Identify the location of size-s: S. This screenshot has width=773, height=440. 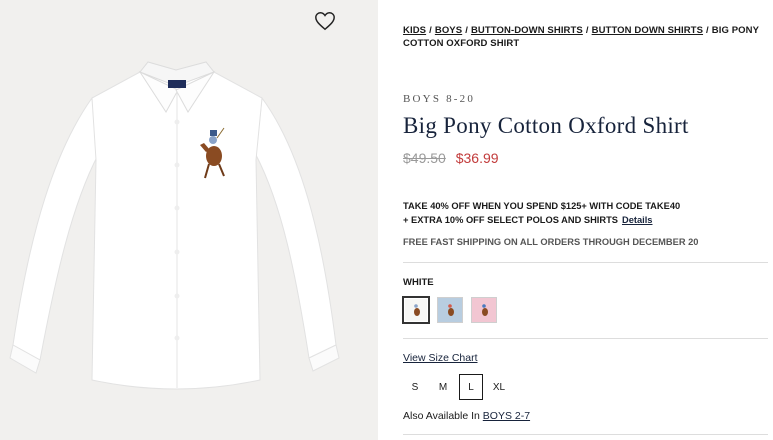
(415, 387).